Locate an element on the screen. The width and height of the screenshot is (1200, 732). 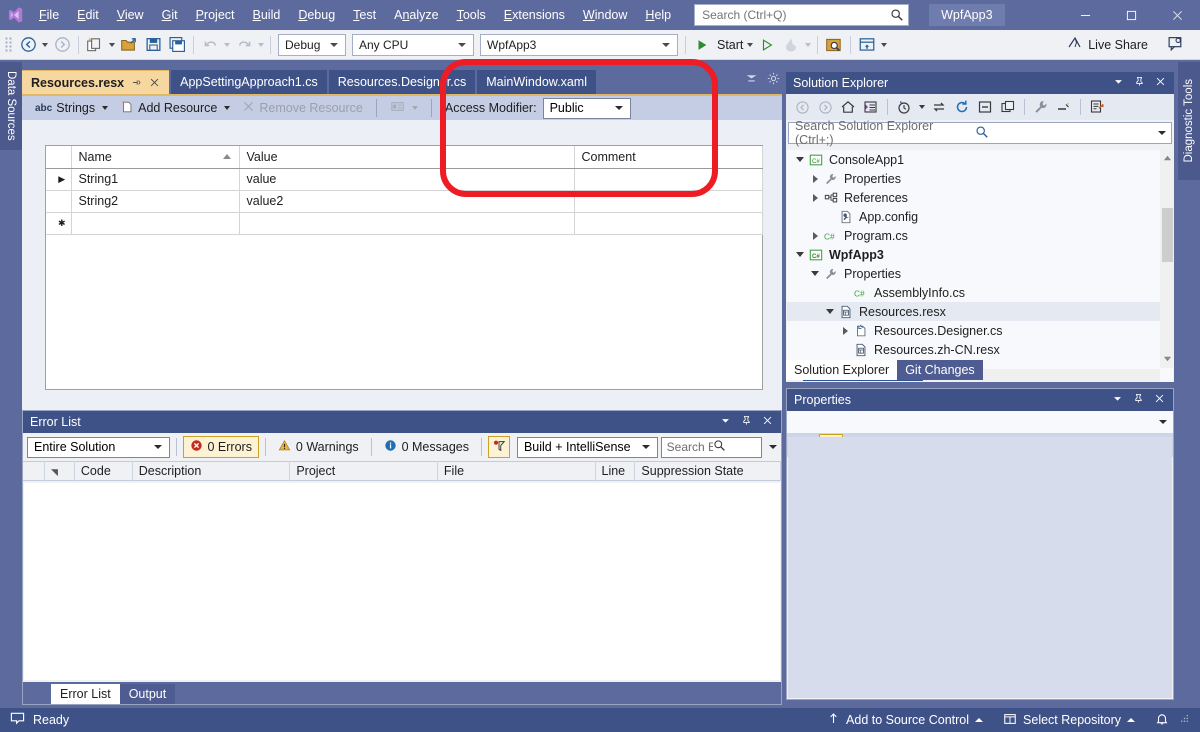
navigate-forward-icon is located at coordinates (62, 45).